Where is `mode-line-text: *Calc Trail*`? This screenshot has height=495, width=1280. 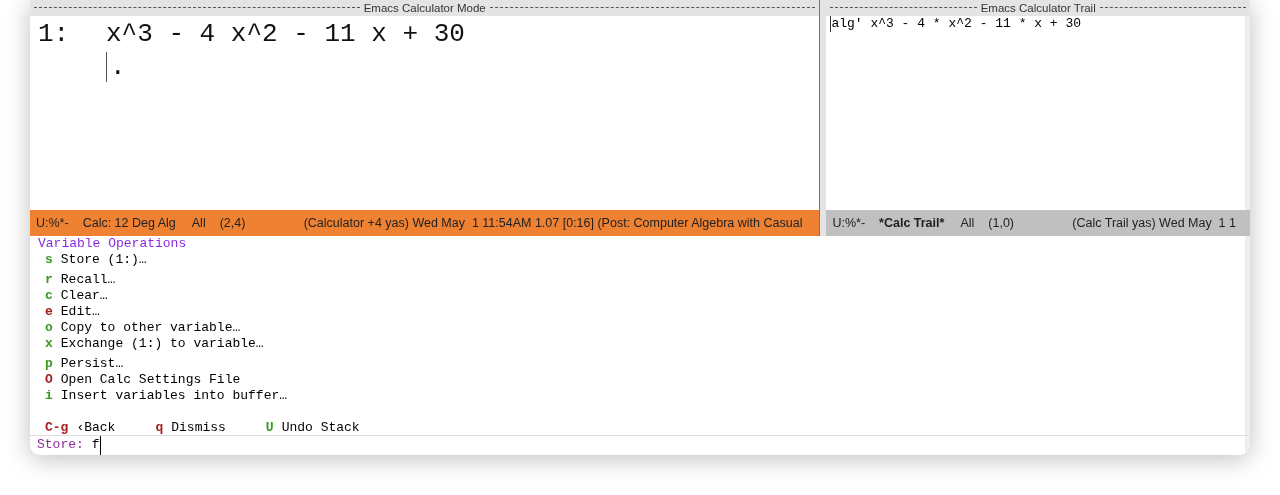
mode-line-text: *Calc Trail* is located at coordinates (912, 223).